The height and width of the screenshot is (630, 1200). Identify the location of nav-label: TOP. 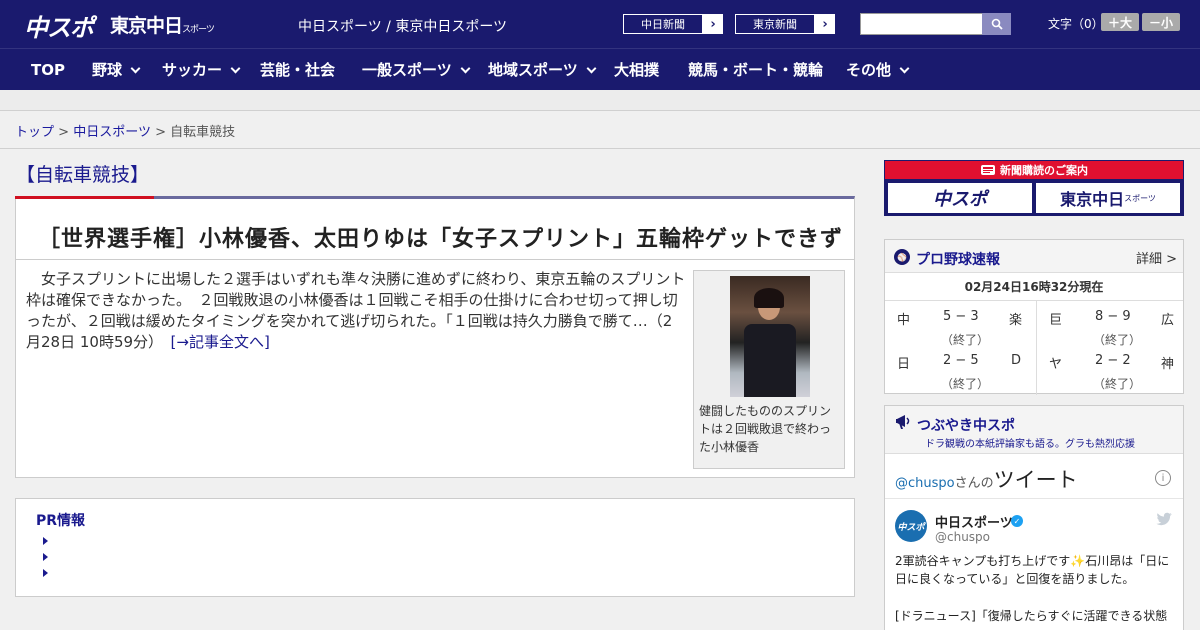
(48, 70).